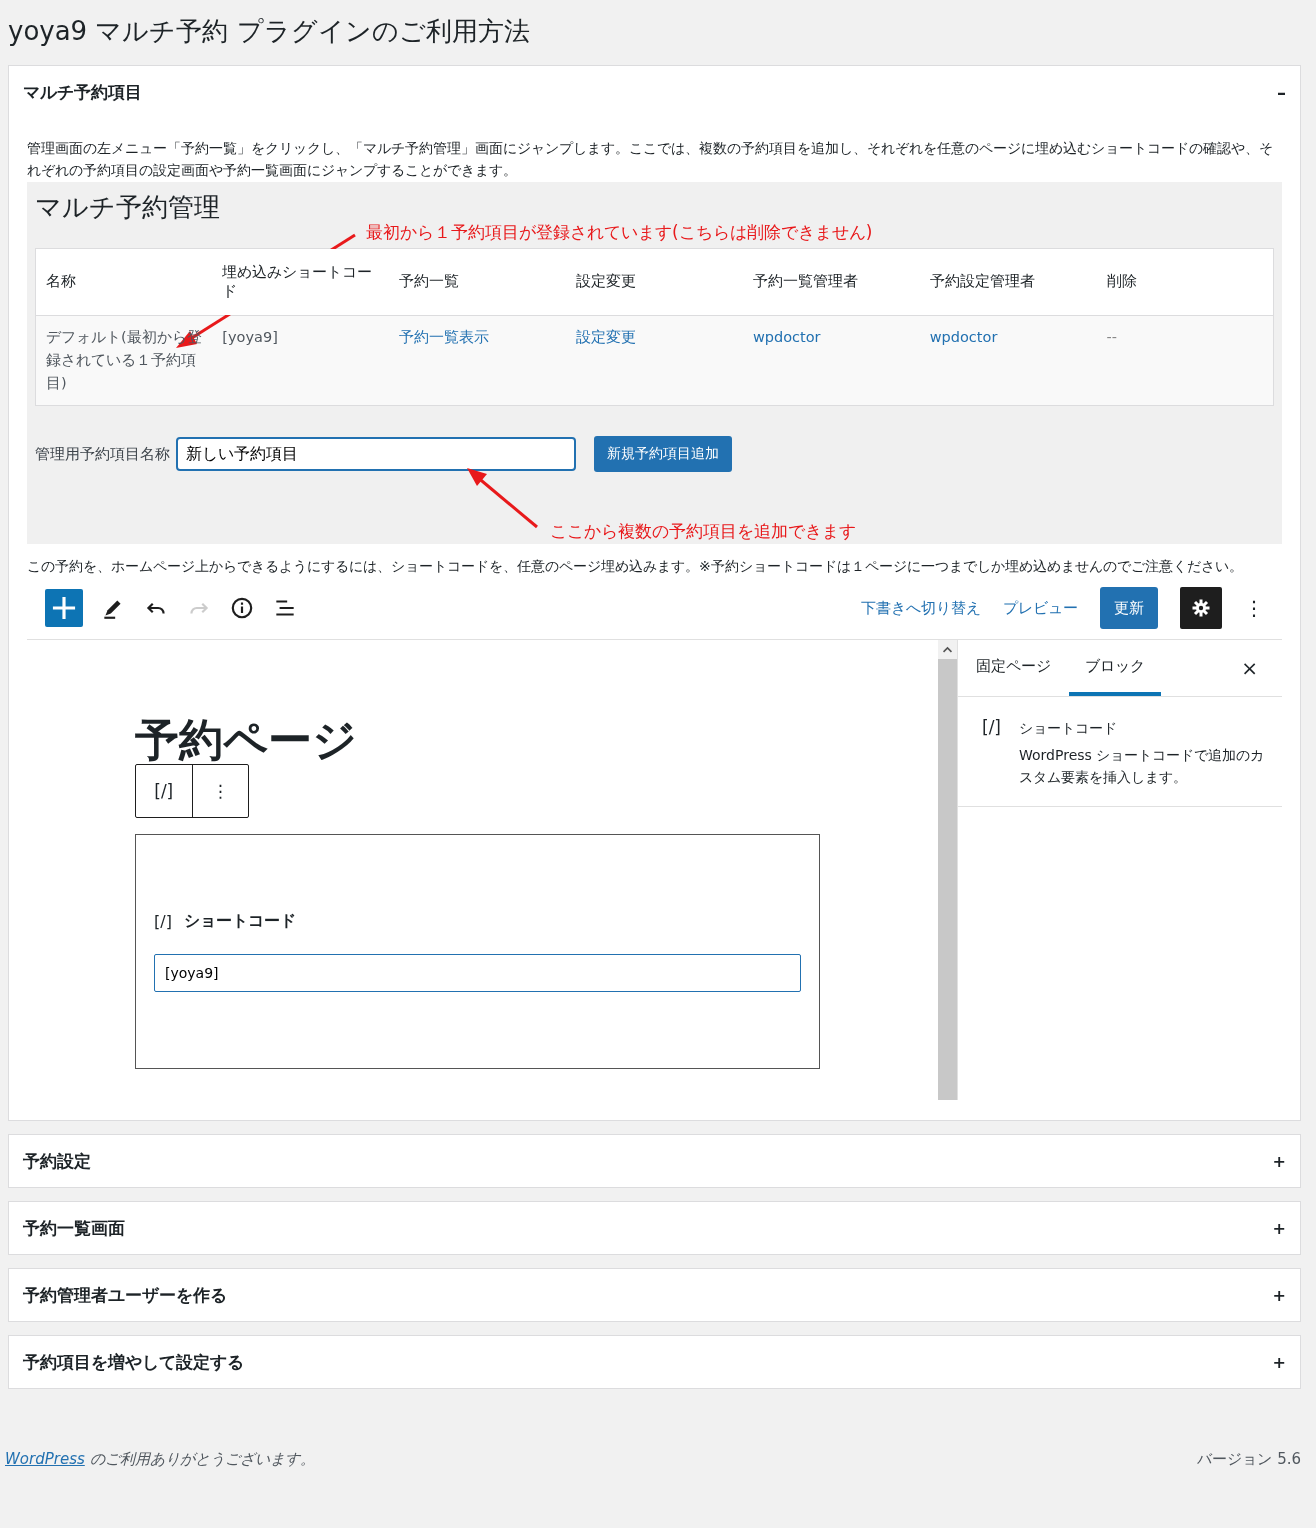 This screenshot has width=1316, height=1528. I want to click on section-title: 予約一覧画面, so click(74, 1228).